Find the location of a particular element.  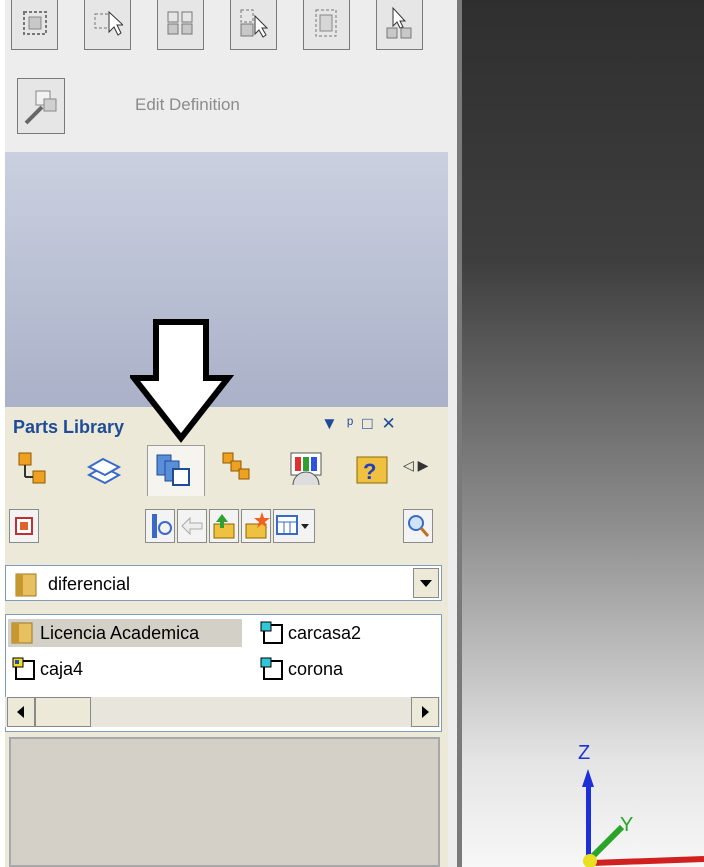

part-icon is located at coordinates (35, 23).